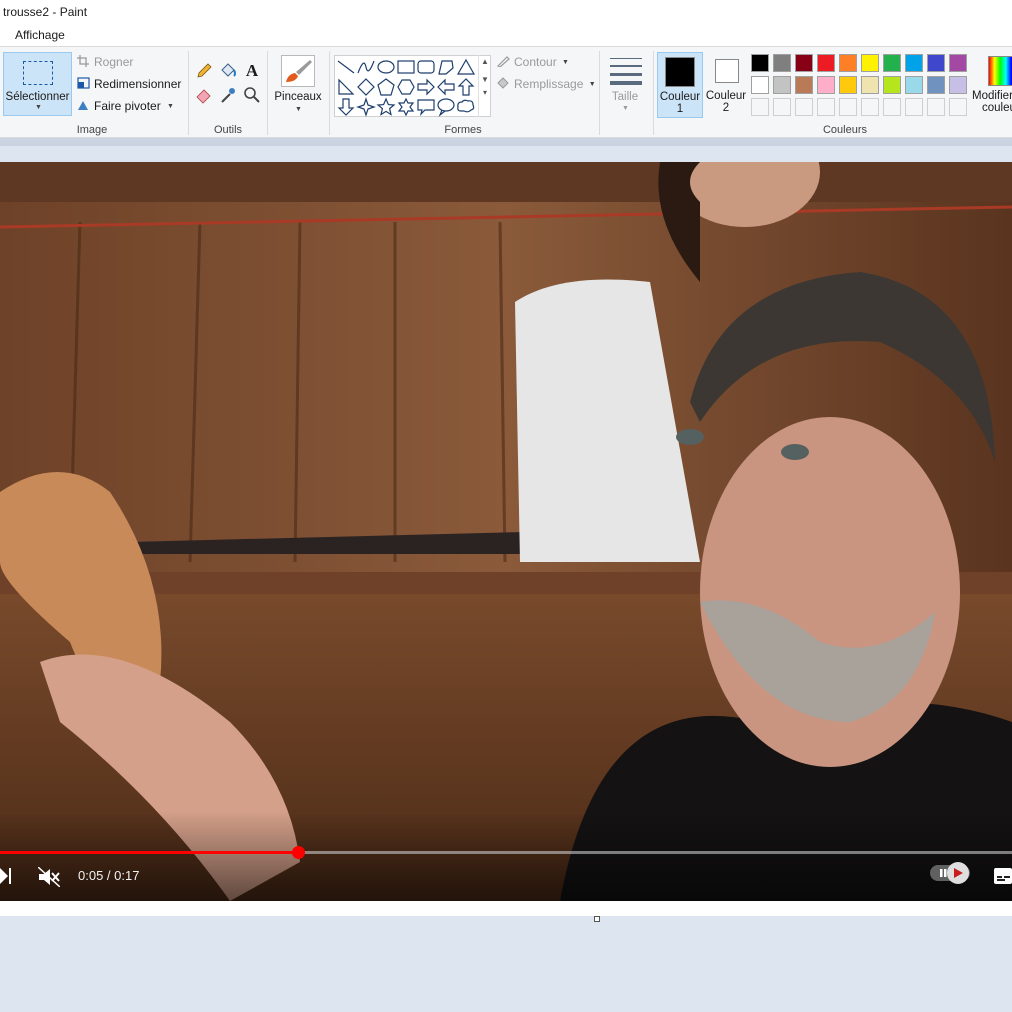 The image size is (1012, 1012). I want to click on down-arrow-shape-icon, so click(346, 107).